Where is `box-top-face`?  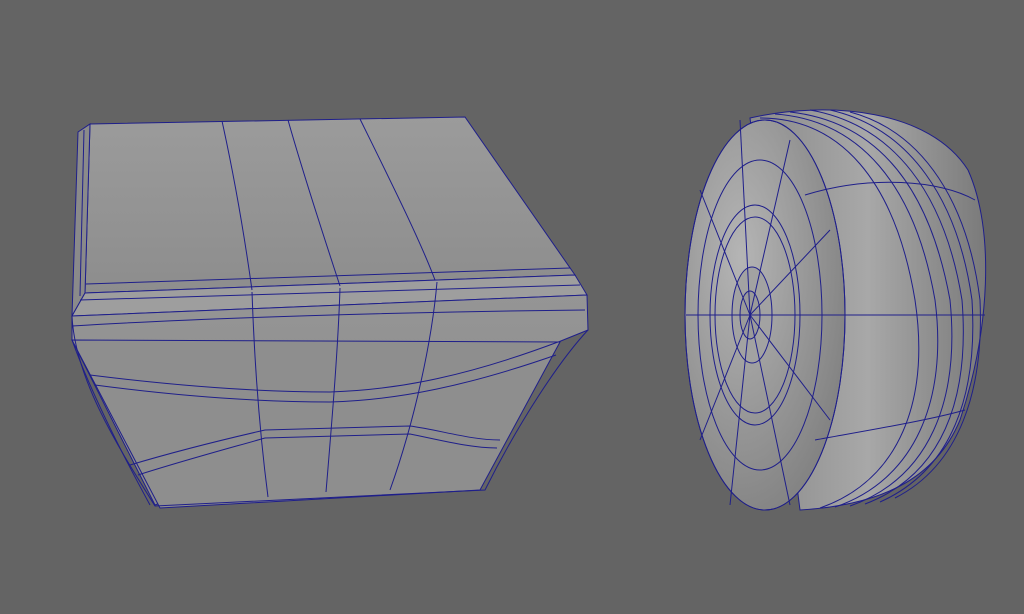
box-top-face is located at coordinates (330, 205).